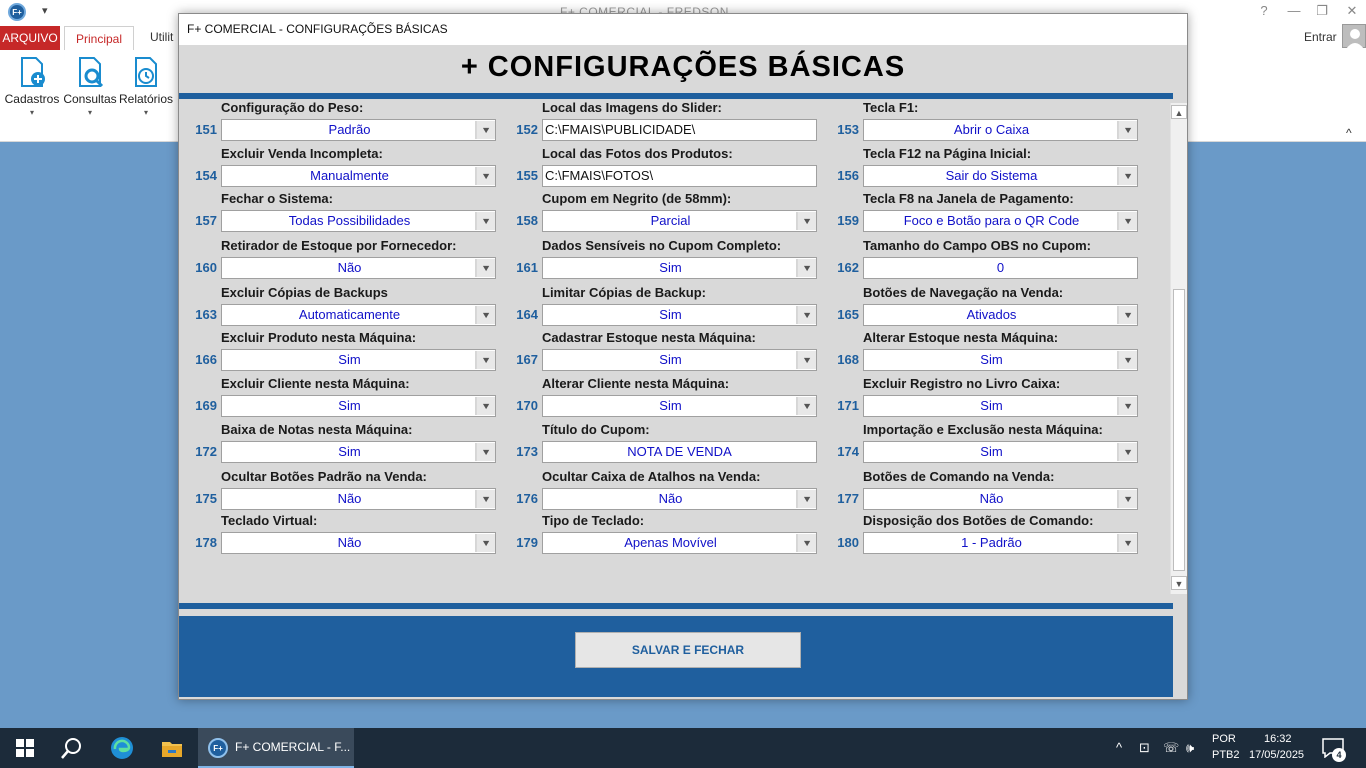 This screenshot has width=1366, height=768. Describe the element at coordinates (146, 86) in the screenshot. I see `relatorios-button: Relatórios ▾` at that location.